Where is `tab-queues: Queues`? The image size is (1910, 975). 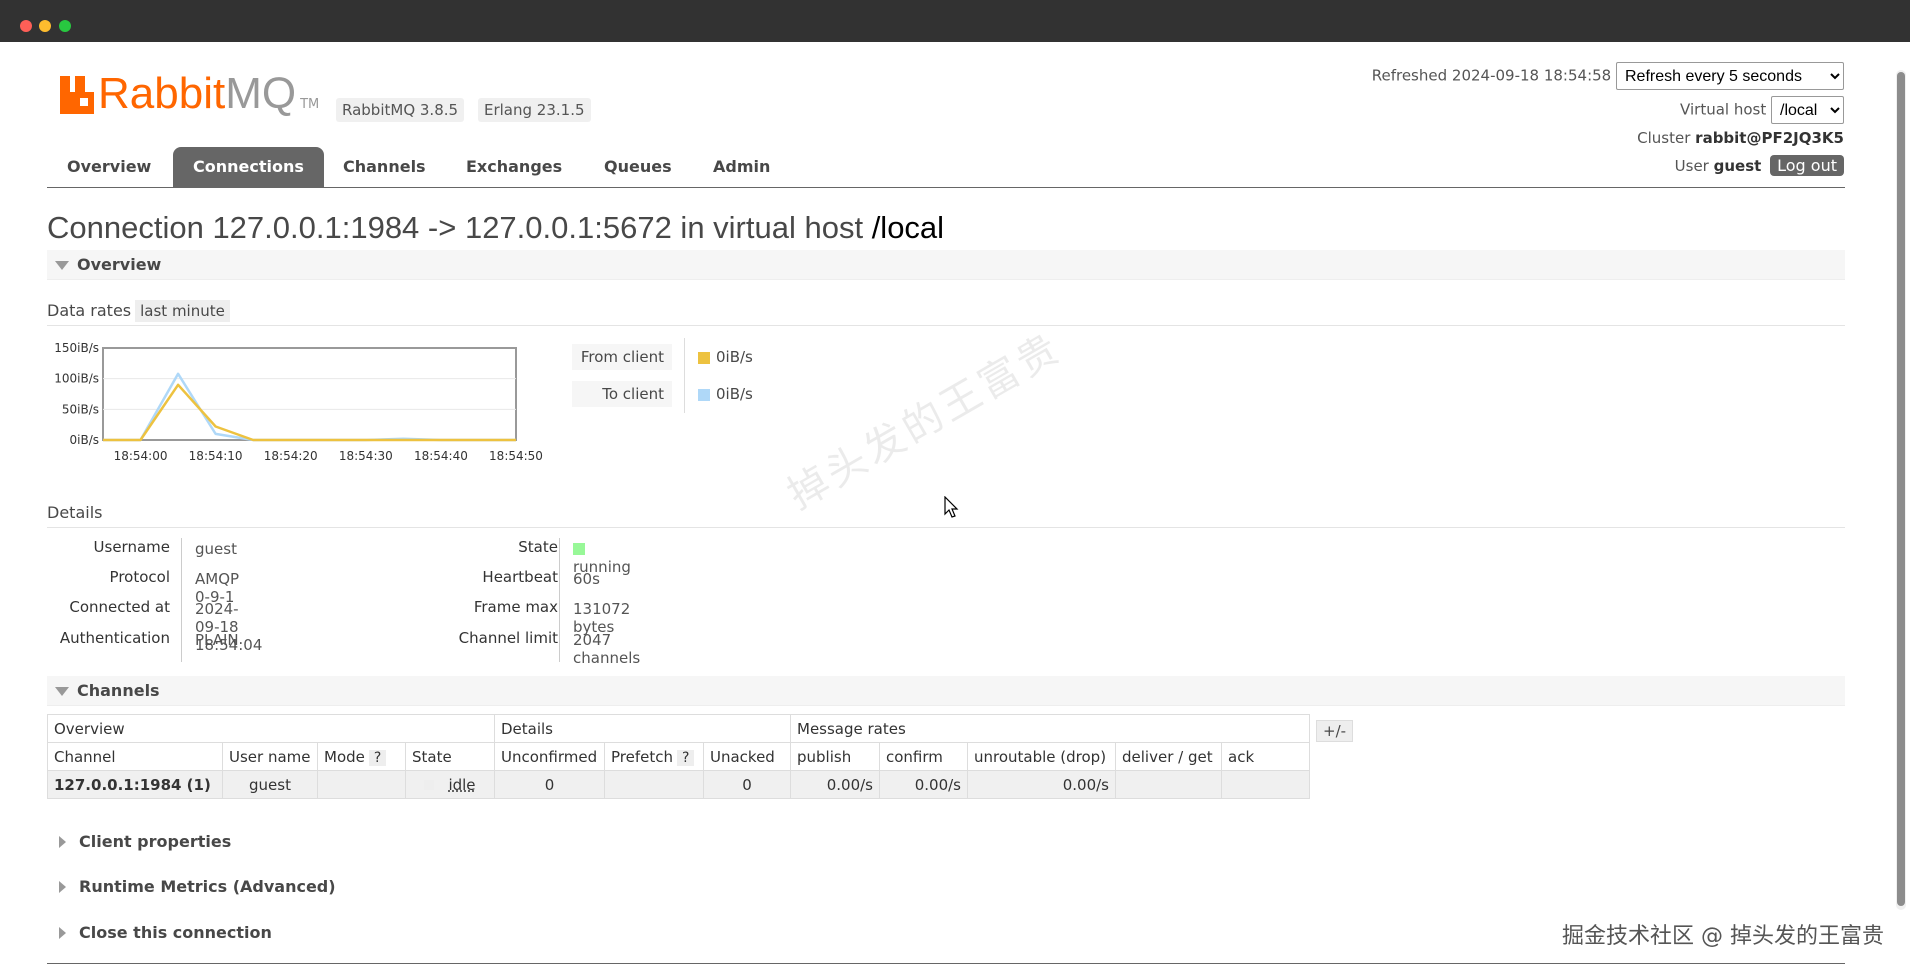
tab-queues: Queues is located at coordinates (638, 167).